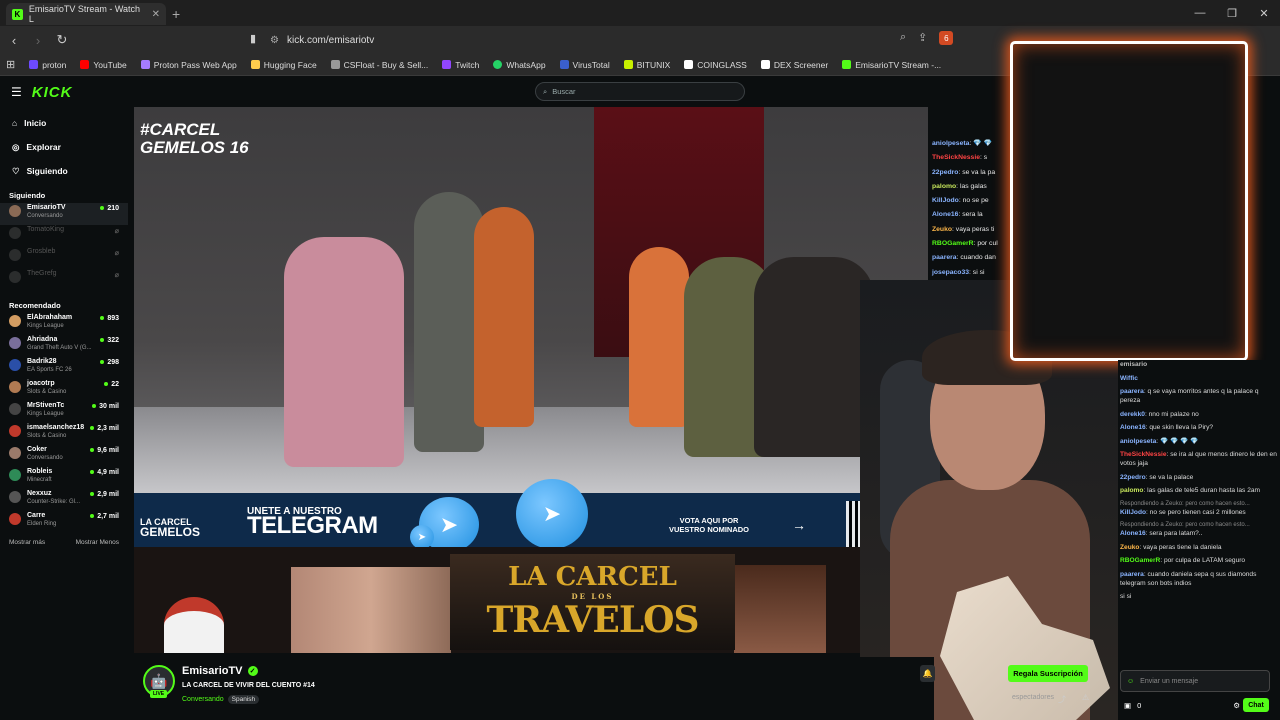 The width and height of the screenshot is (1280, 720). What do you see at coordinates (965, 244) in the screenshot?
I see `chat-message: RBOGamerR: por cul` at bounding box center [965, 244].